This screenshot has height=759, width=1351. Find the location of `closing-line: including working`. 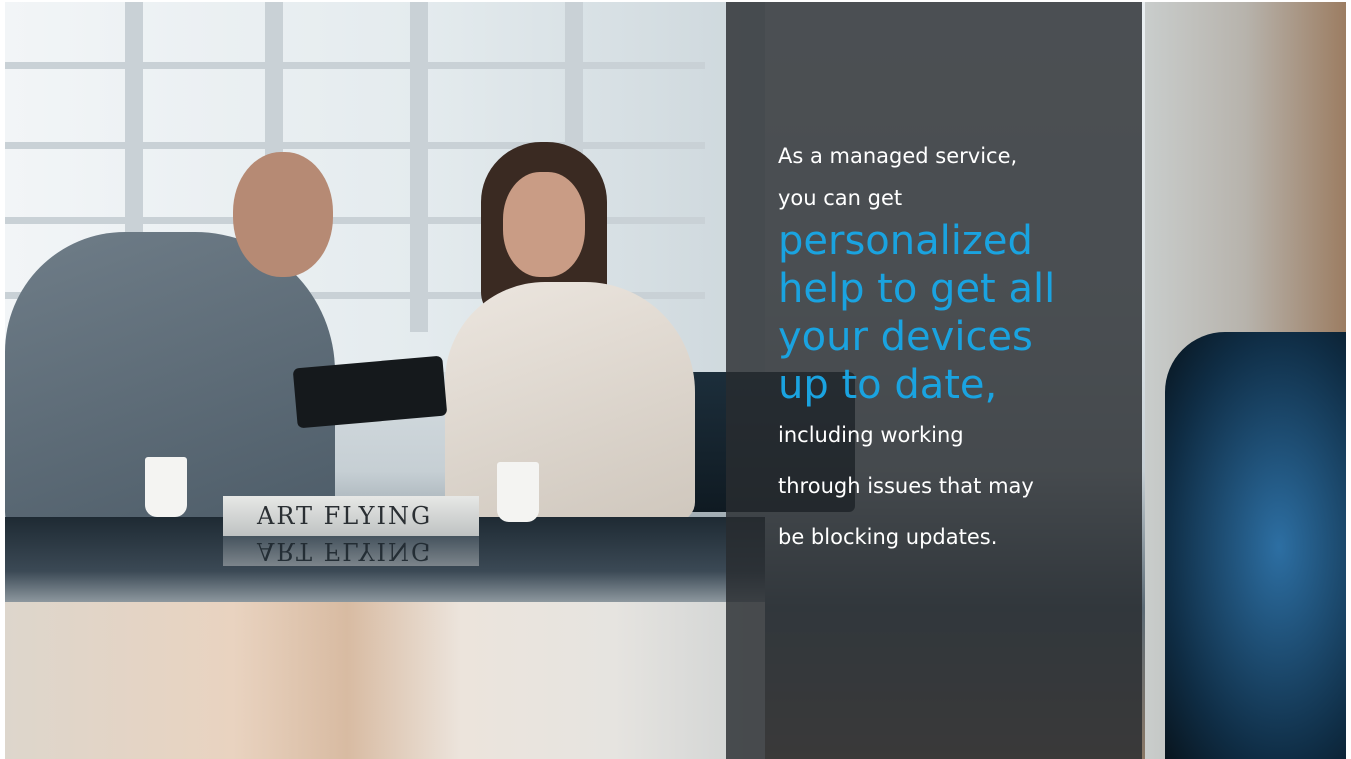

closing-line: including working is located at coordinates (871, 435).